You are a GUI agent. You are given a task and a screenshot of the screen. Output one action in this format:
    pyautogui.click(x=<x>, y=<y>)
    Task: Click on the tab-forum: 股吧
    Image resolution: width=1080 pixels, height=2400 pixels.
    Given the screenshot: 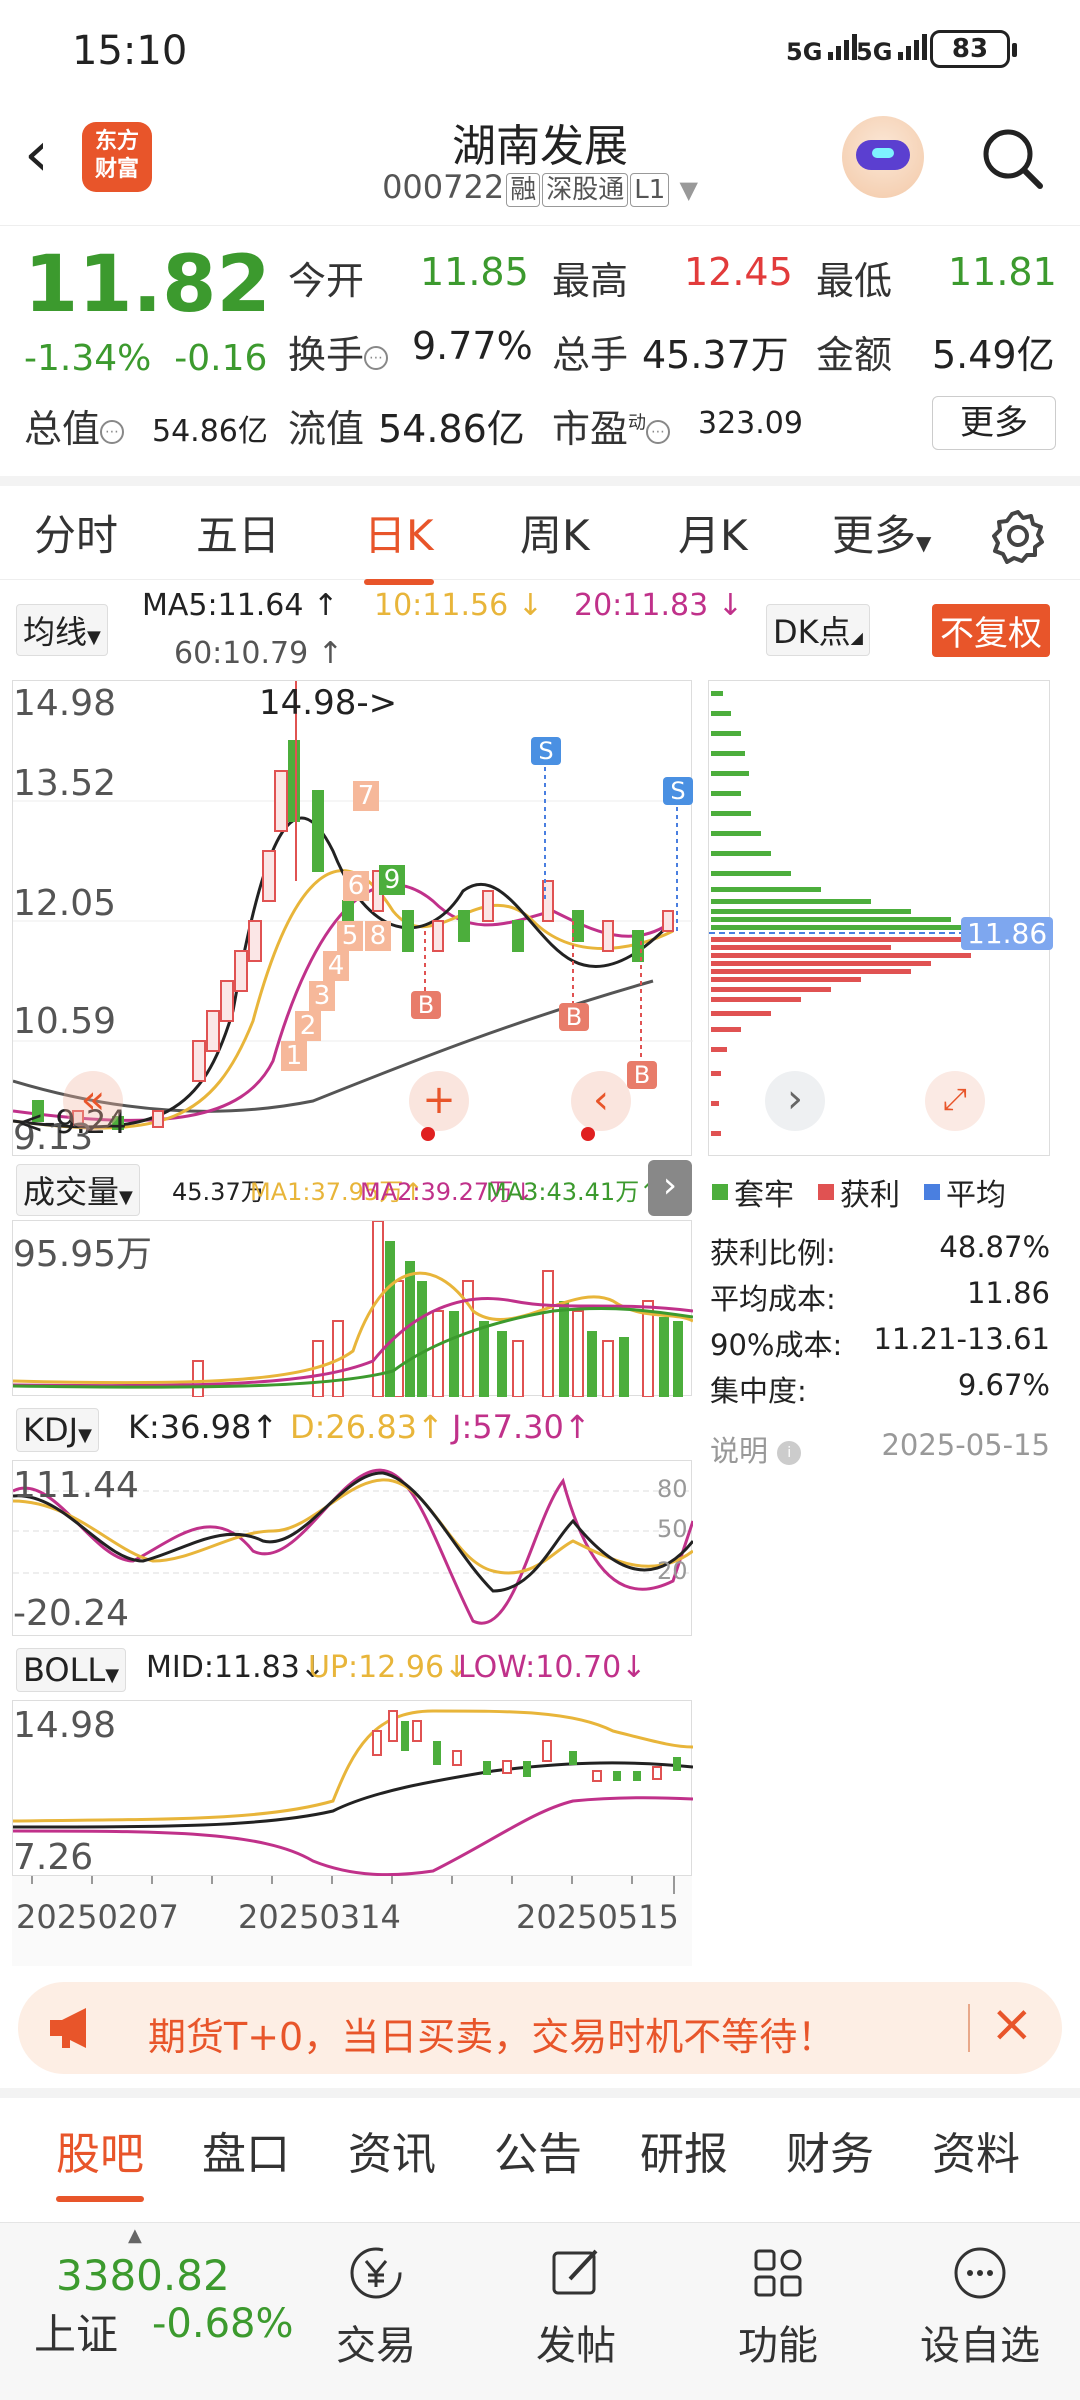 What is the action you would take?
    pyautogui.click(x=100, y=2160)
    